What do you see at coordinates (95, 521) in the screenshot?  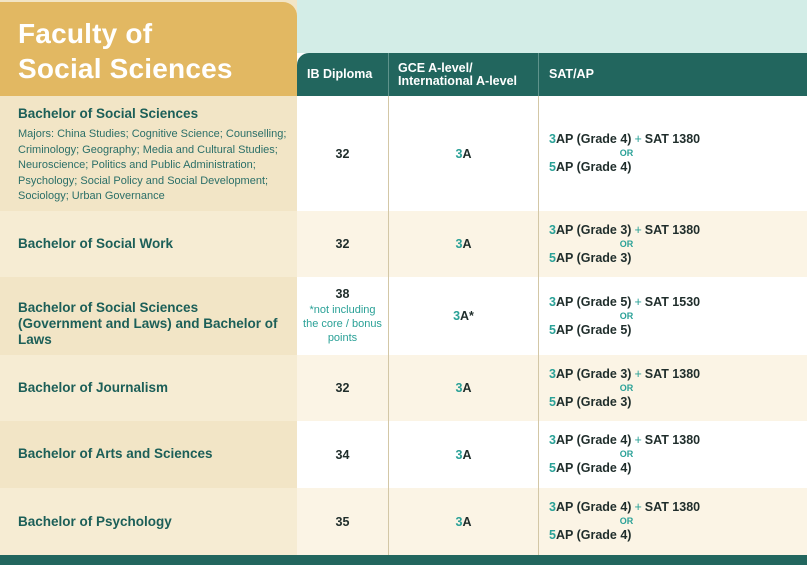 I see `program-name: Bachelor of Psychology` at bounding box center [95, 521].